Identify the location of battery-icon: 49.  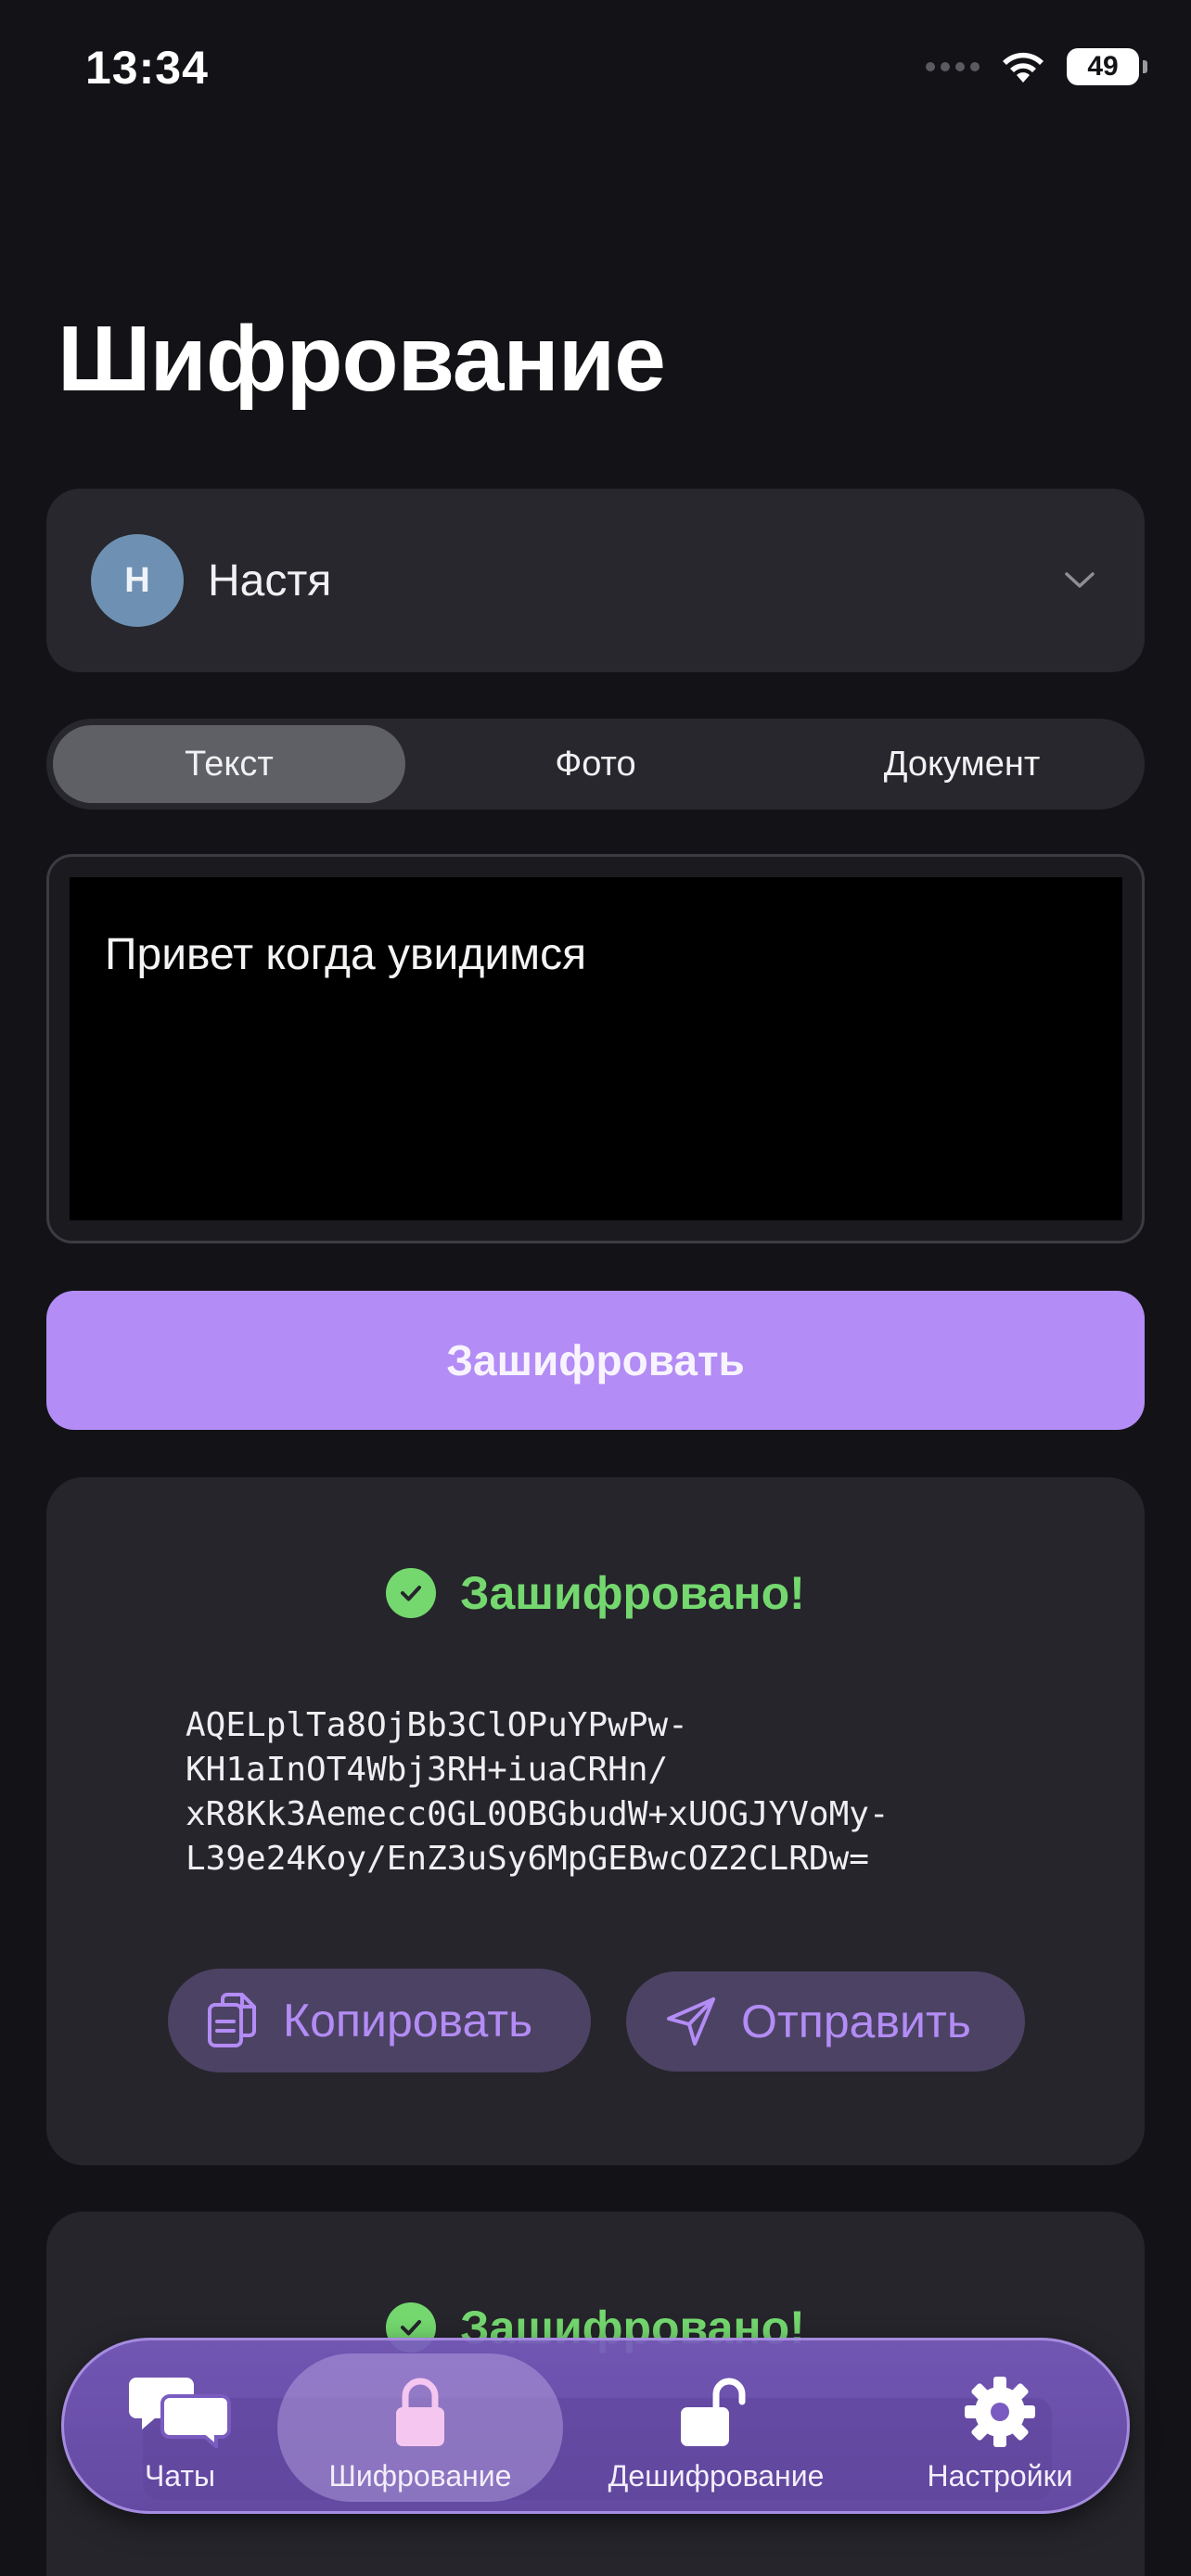
(1107, 66).